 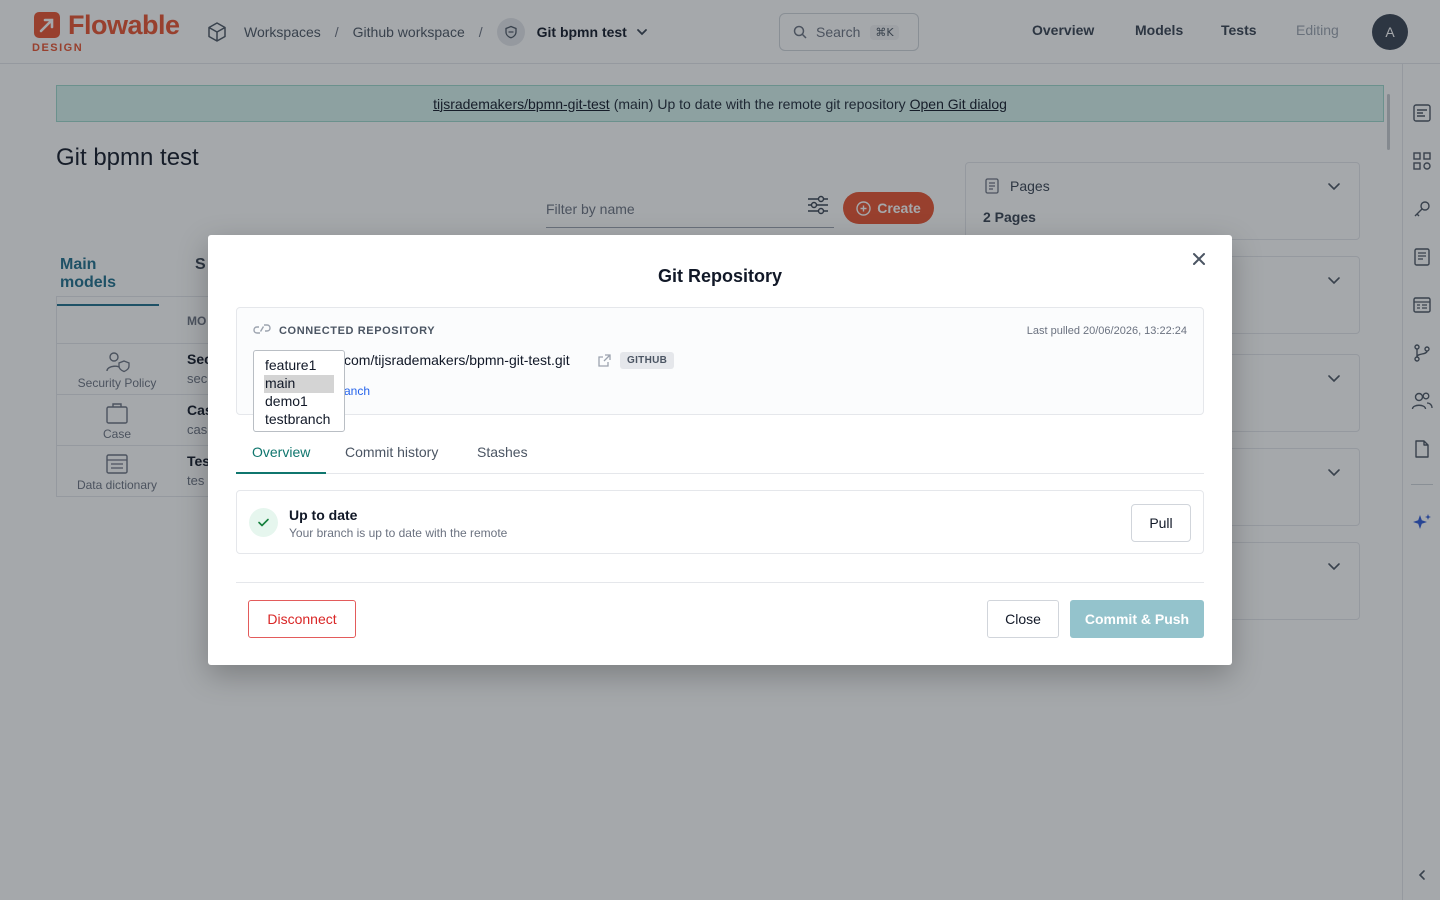 What do you see at coordinates (720, 456) in the screenshot?
I see `dialog-tabs: Overview Commit history Stashes` at bounding box center [720, 456].